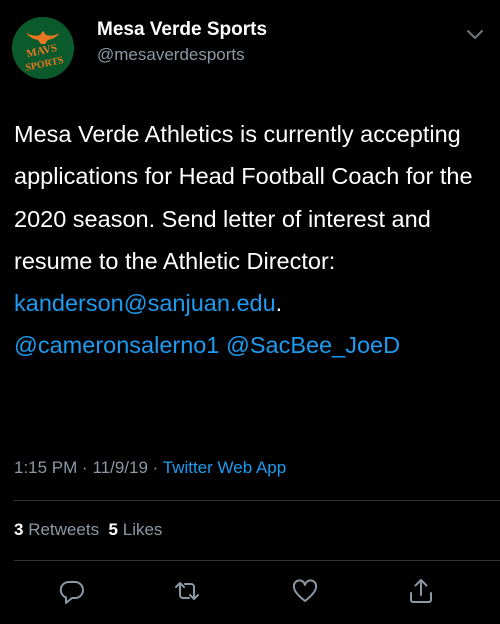 Image resolution: width=500 pixels, height=624 pixels. Describe the element at coordinates (279, 303) in the screenshot. I see `tweet-period: .` at that location.